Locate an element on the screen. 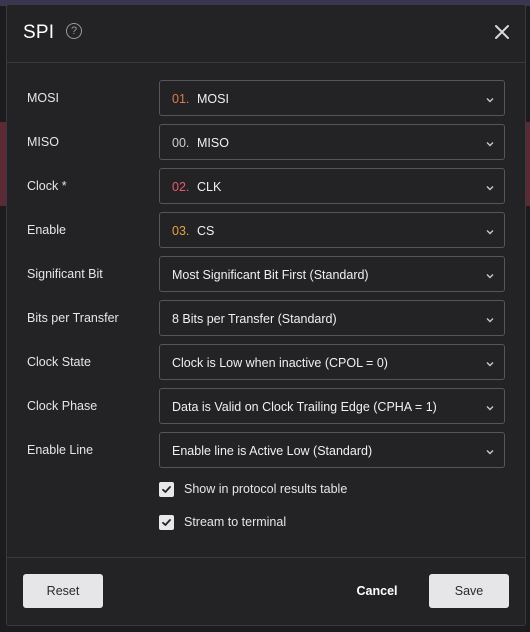 This screenshot has width=530, height=632. enable-line-label: Enable Line is located at coordinates (60, 450).